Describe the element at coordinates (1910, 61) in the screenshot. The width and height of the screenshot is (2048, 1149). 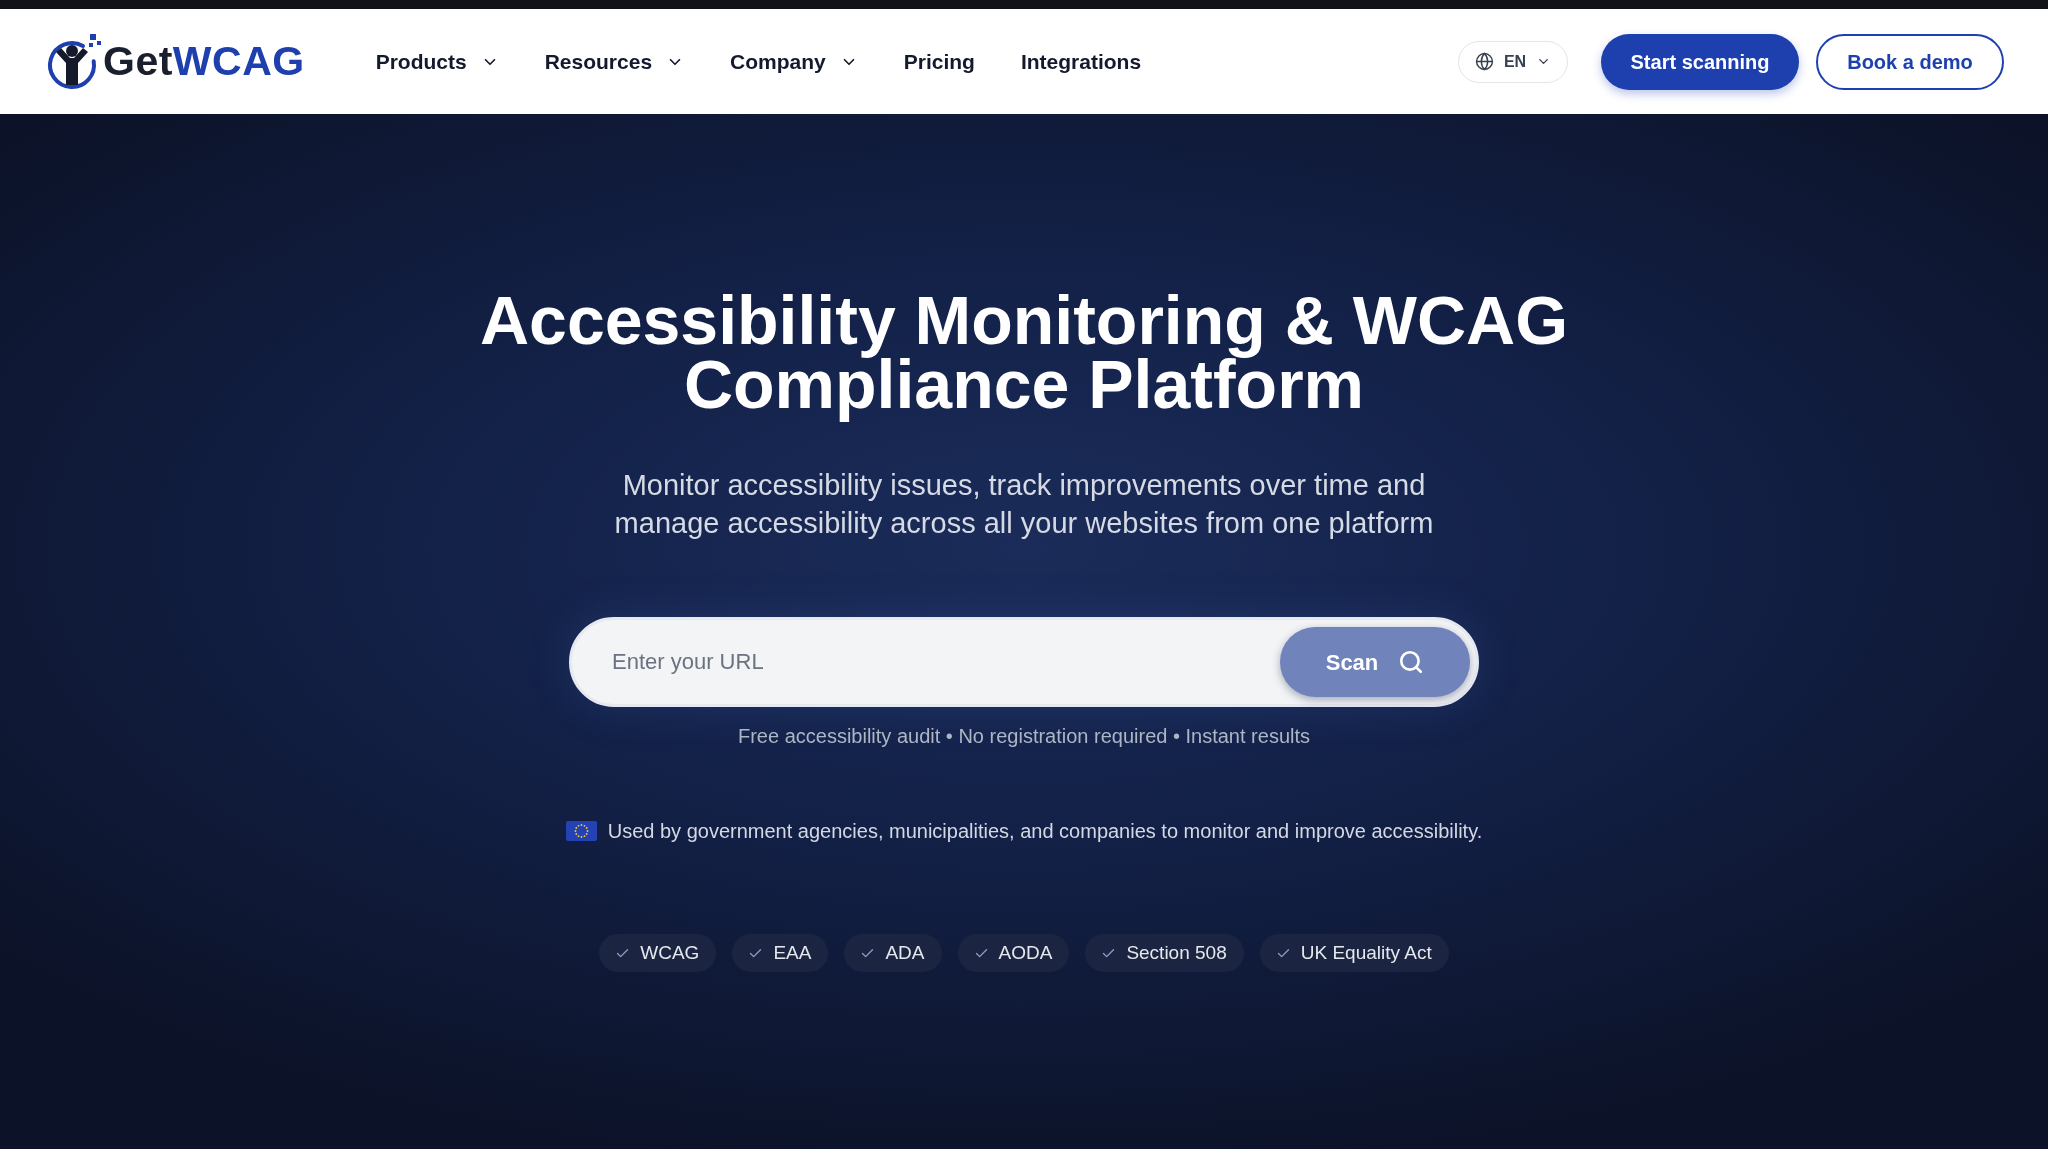
I see `book-demo-button: Book a demo` at that location.